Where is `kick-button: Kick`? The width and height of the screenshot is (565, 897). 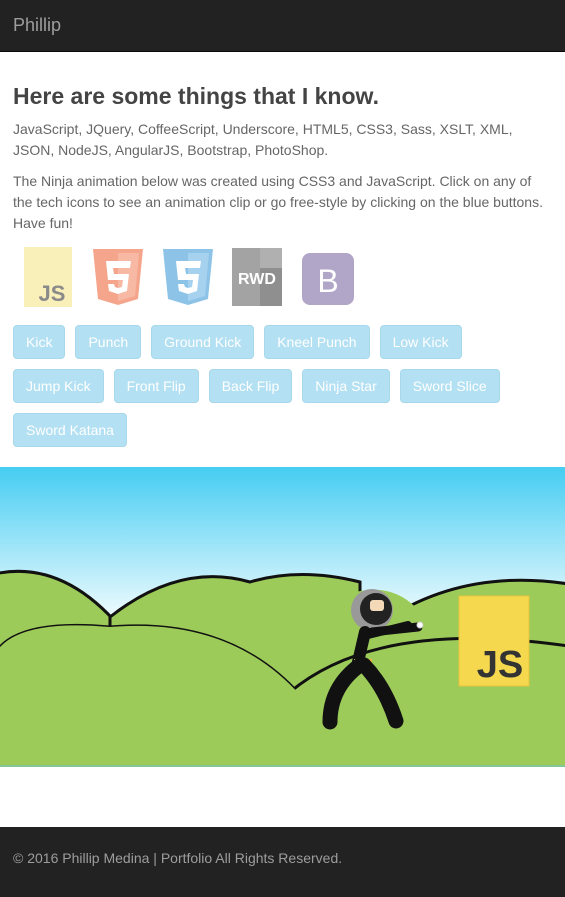 kick-button: Kick is located at coordinates (39, 342).